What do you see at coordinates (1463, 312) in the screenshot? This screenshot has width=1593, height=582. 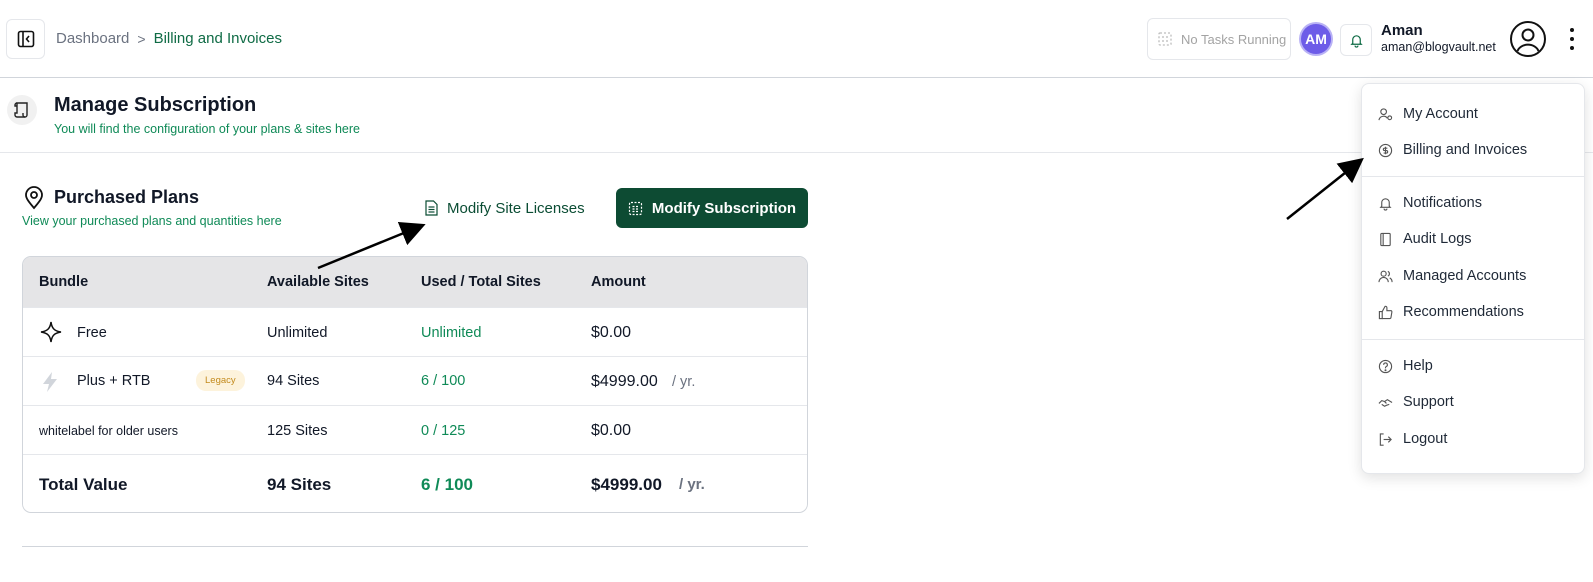 I see `menu-item-label: Recommendations` at bounding box center [1463, 312].